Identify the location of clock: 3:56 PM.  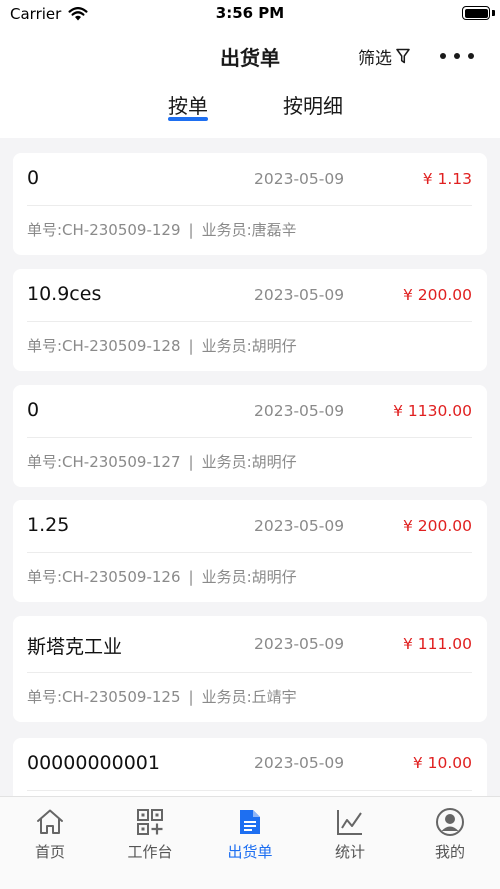
(250, 13).